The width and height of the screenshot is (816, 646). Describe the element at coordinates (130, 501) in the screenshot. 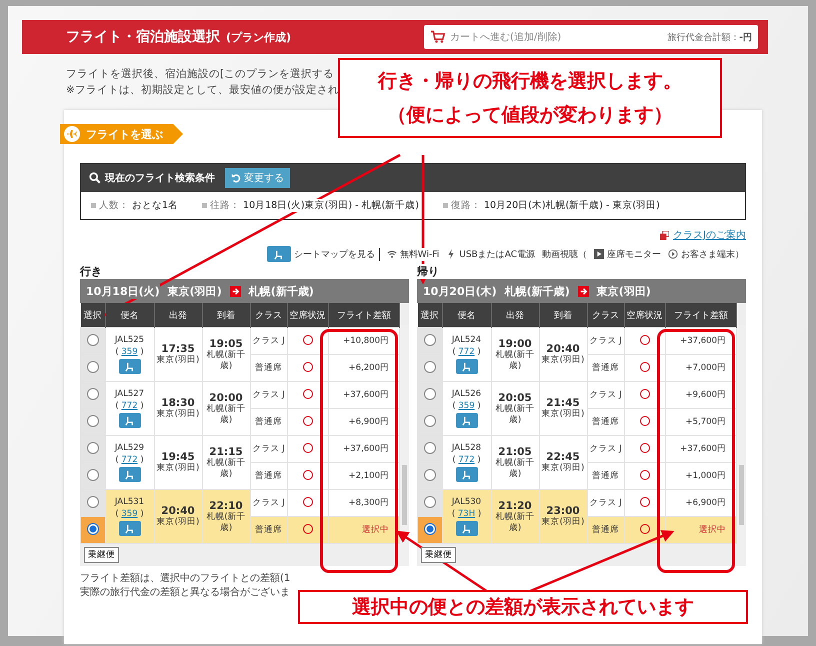

I see `flight-number: JAL531` at that location.